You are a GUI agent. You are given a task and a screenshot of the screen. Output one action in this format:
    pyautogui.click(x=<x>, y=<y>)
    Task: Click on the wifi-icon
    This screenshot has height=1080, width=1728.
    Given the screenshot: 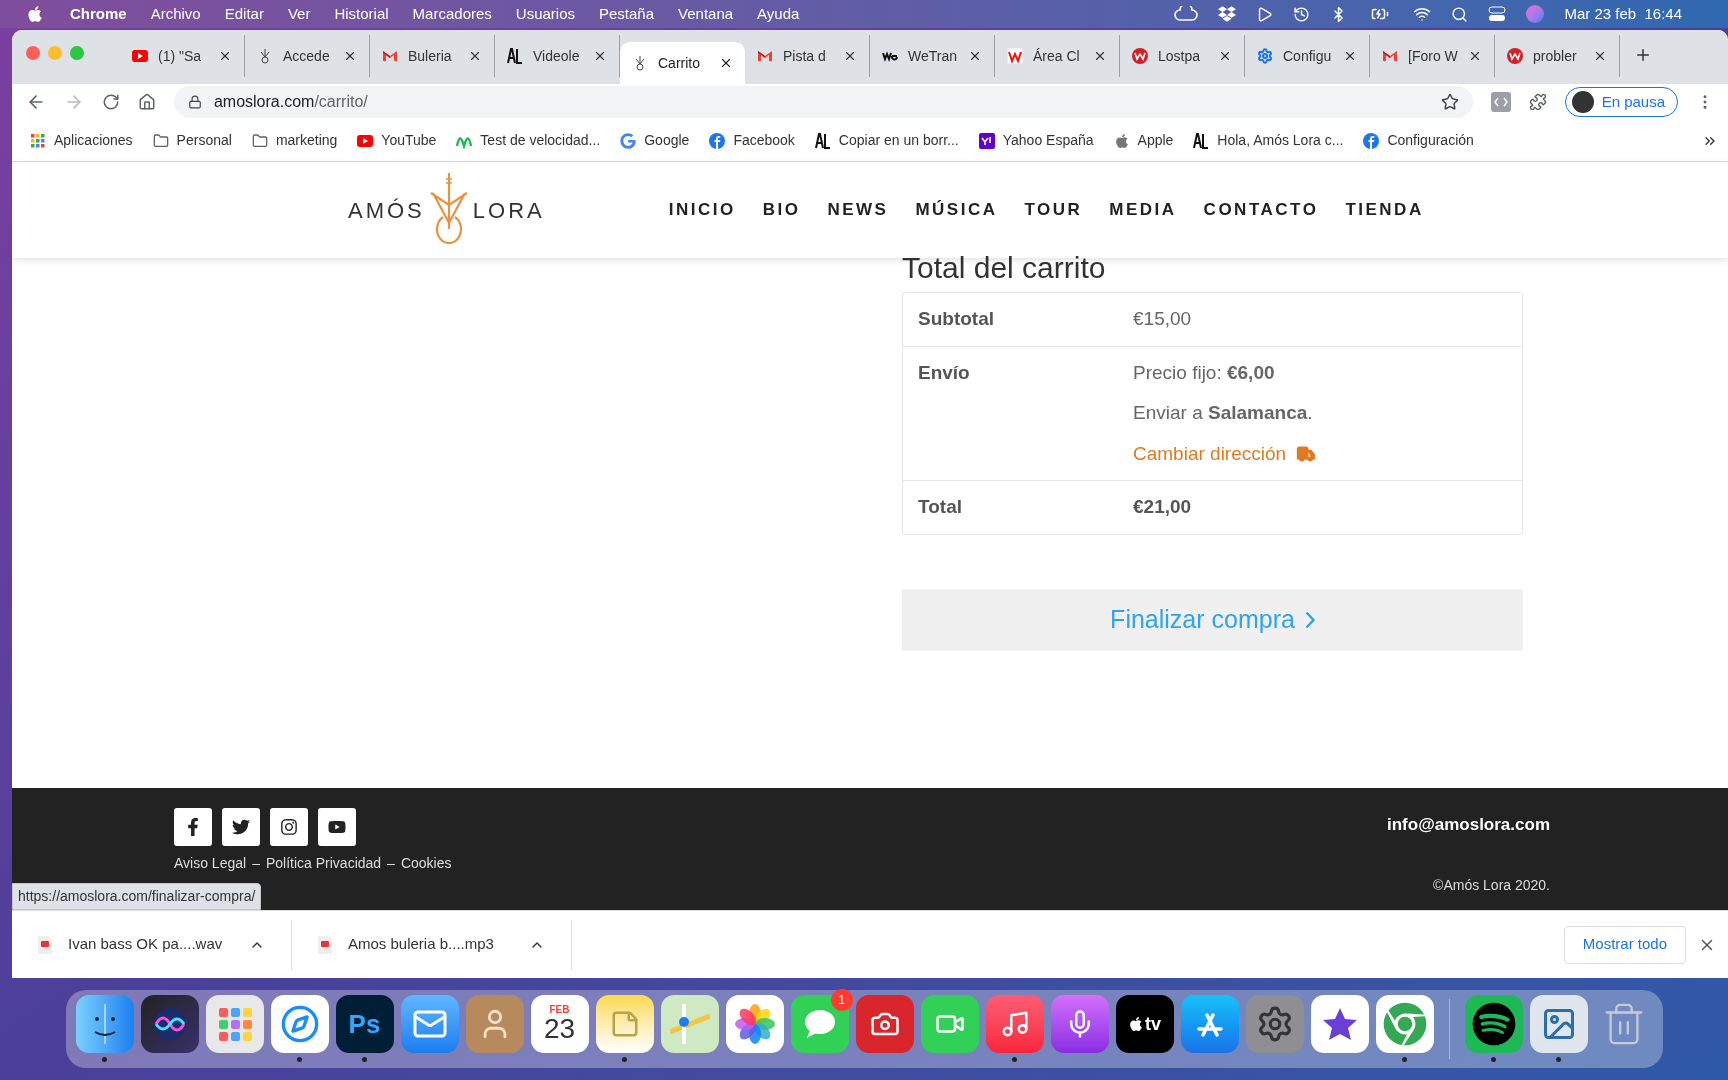 What is the action you would take?
    pyautogui.click(x=1422, y=14)
    